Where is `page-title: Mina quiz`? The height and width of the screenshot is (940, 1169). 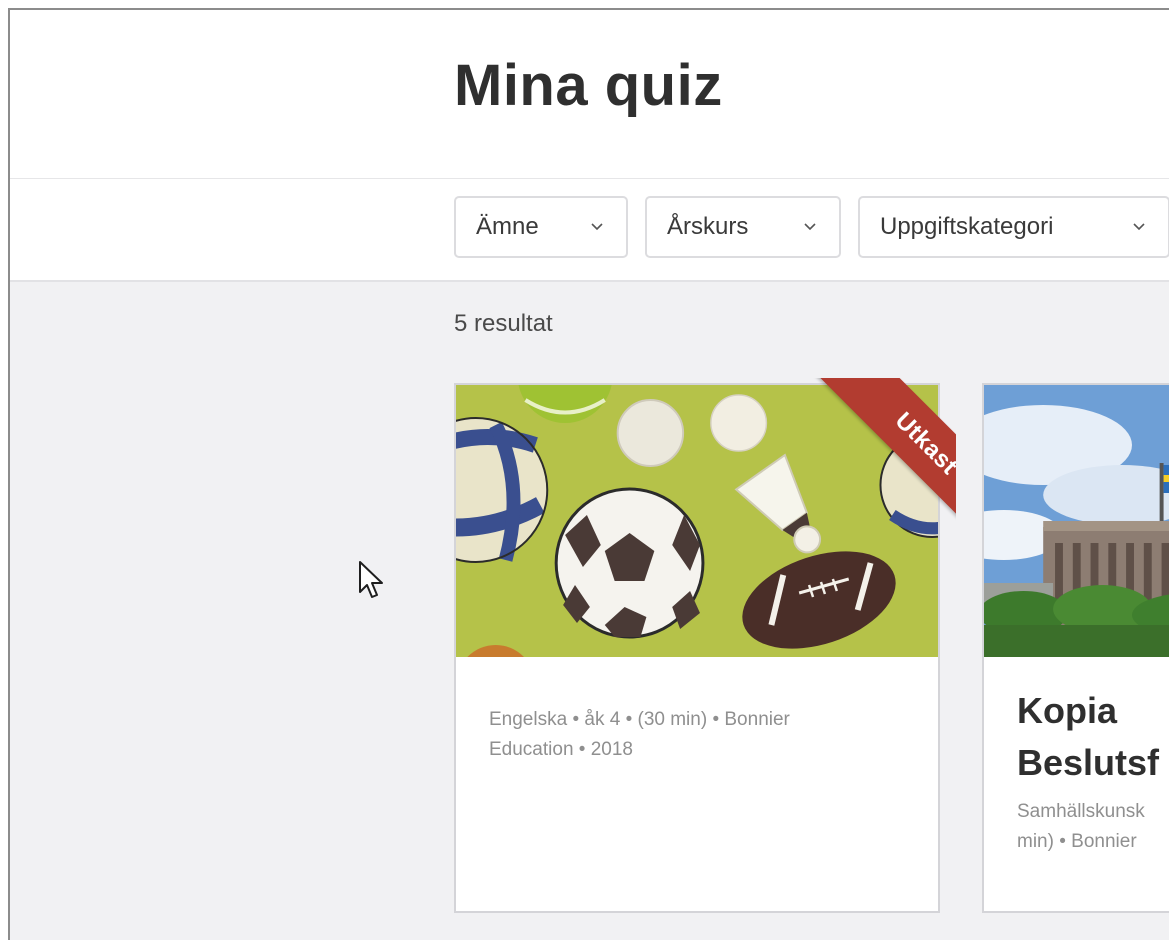 page-title: Mina quiz is located at coordinates (588, 85).